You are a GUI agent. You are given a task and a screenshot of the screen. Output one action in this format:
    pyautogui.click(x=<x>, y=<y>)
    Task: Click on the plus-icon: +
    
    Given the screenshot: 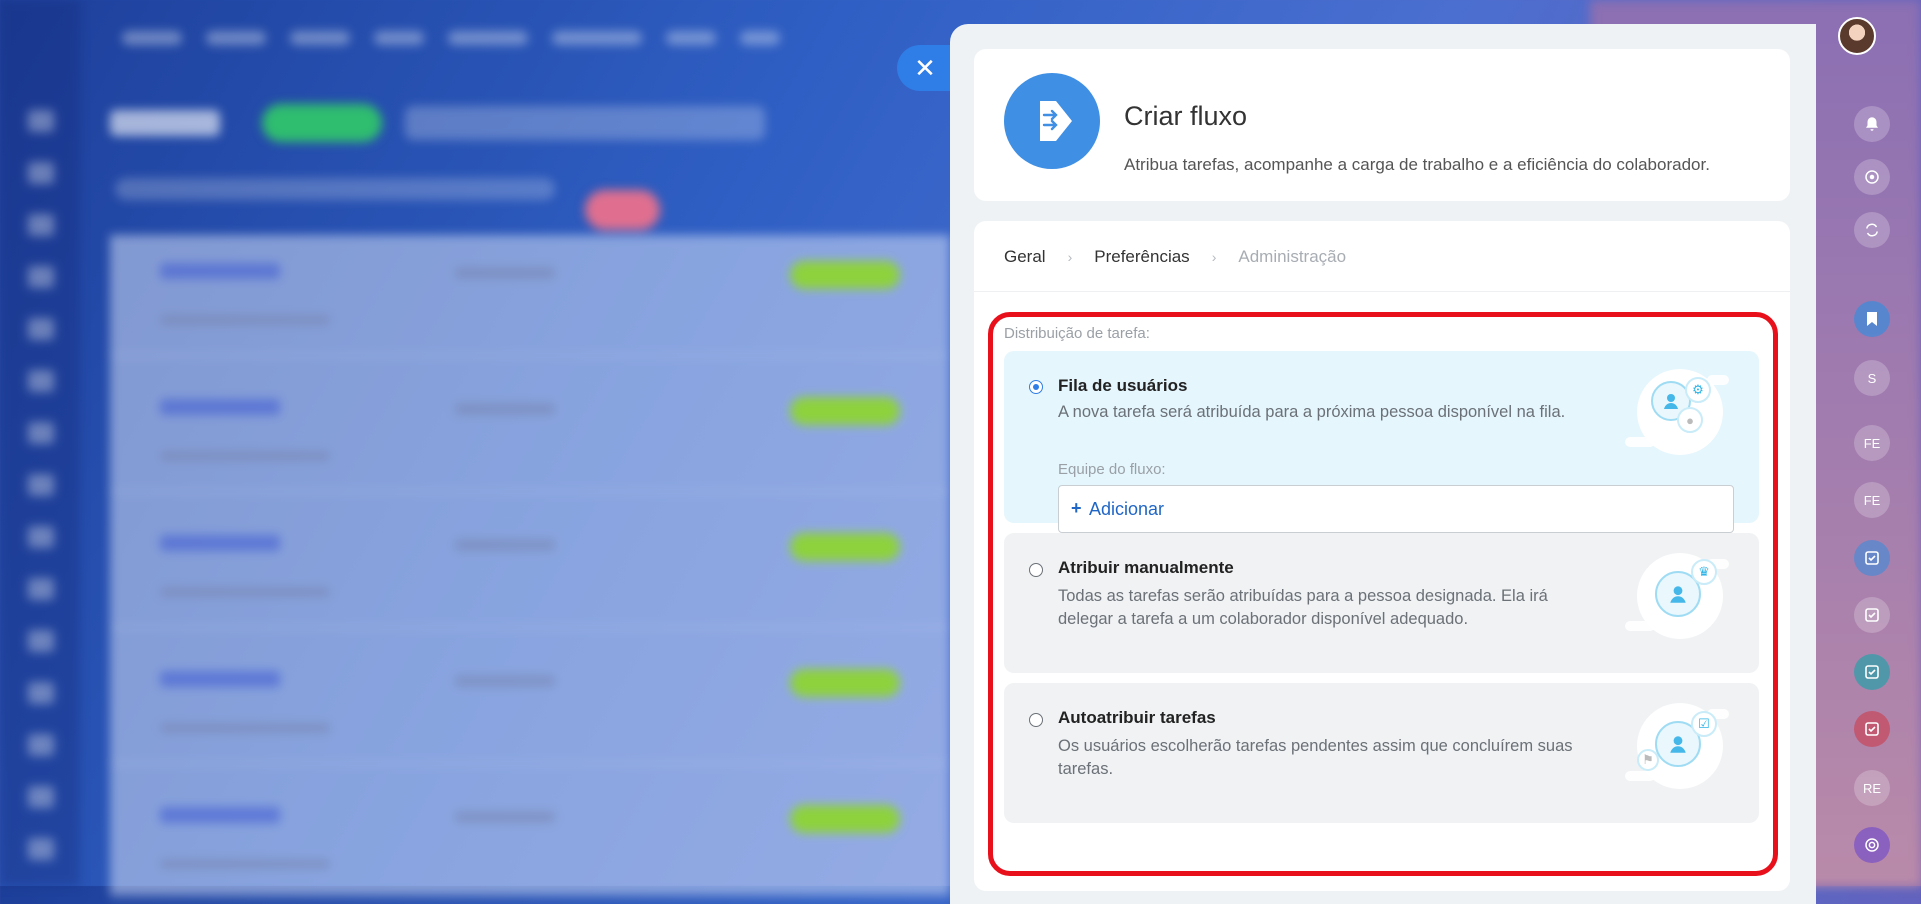 What is the action you would take?
    pyautogui.click(x=1076, y=508)
    